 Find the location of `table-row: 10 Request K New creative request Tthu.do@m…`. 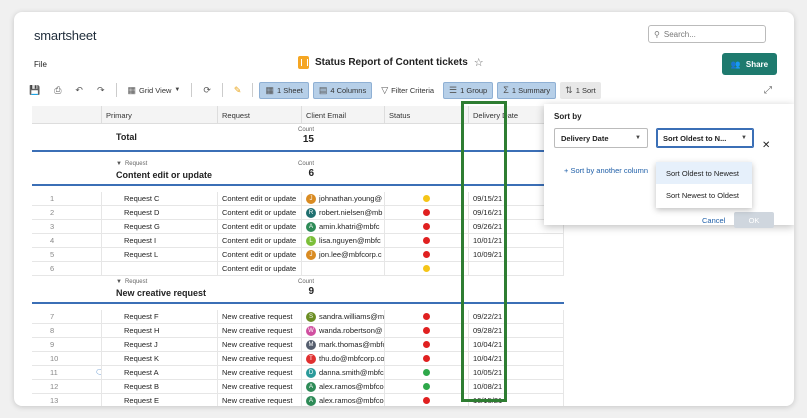

table-row: 10 Request K New creative request Tthu.do@m… is located at coordinates (298, 359).